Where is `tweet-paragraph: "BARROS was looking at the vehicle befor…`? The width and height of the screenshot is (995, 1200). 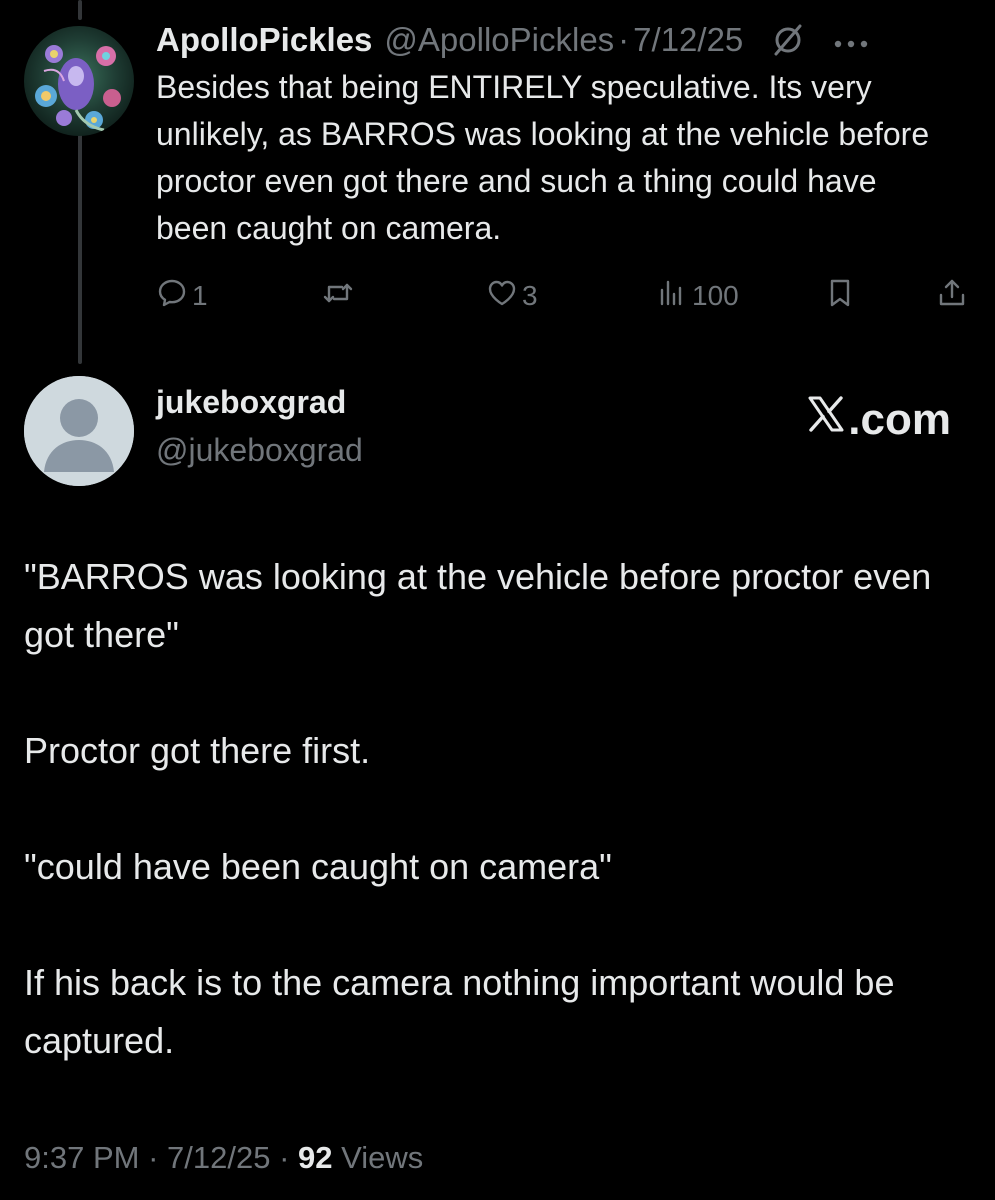 tweet-paragraph: "BARROS was looking at the vehicle befor… is located at coordinates (478, 605).